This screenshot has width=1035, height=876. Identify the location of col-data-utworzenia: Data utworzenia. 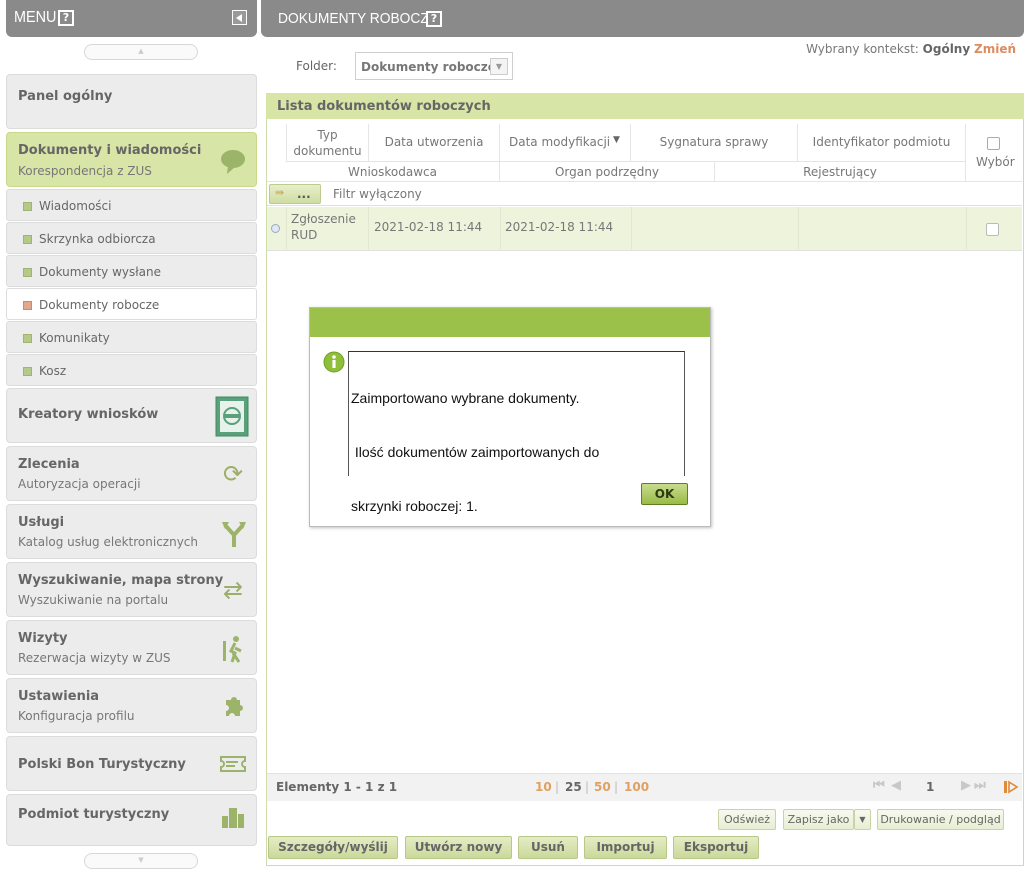
(434, 142).